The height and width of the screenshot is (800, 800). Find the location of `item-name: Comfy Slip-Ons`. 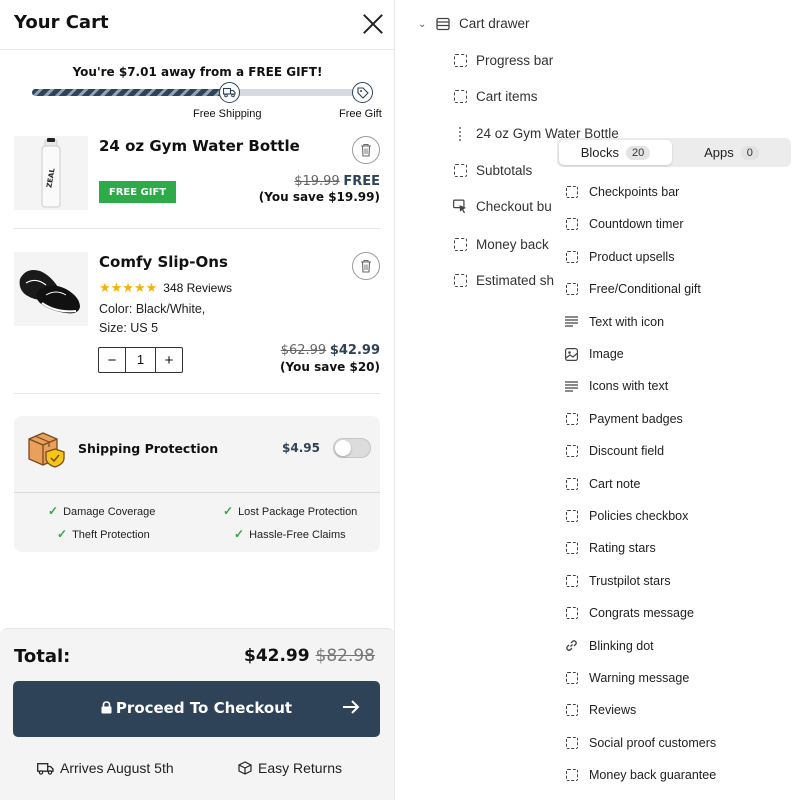

item-name: Comfy Slip-Ons is located at coordinates (163, 262).